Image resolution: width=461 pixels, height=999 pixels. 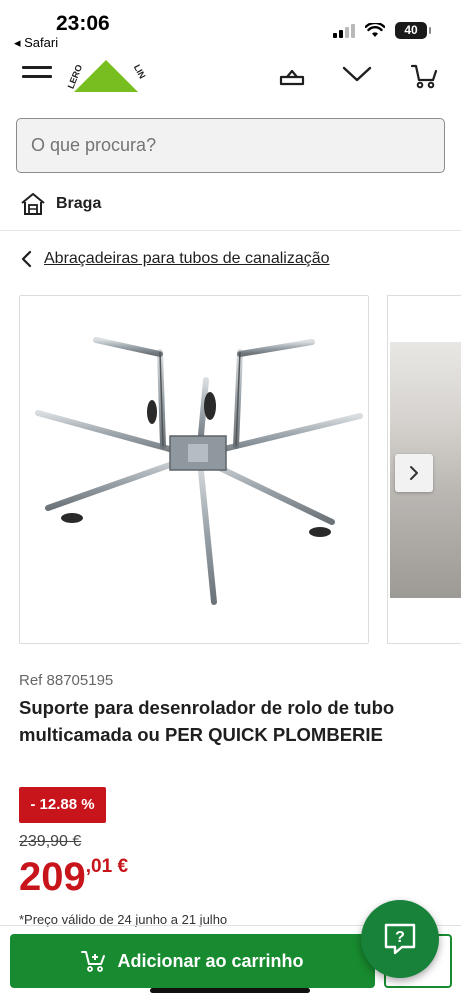 What do you see at coordinates (107, 866) in the screenshot?
I see `price-decimal: ,01 €` at bounding box center [107, 866].